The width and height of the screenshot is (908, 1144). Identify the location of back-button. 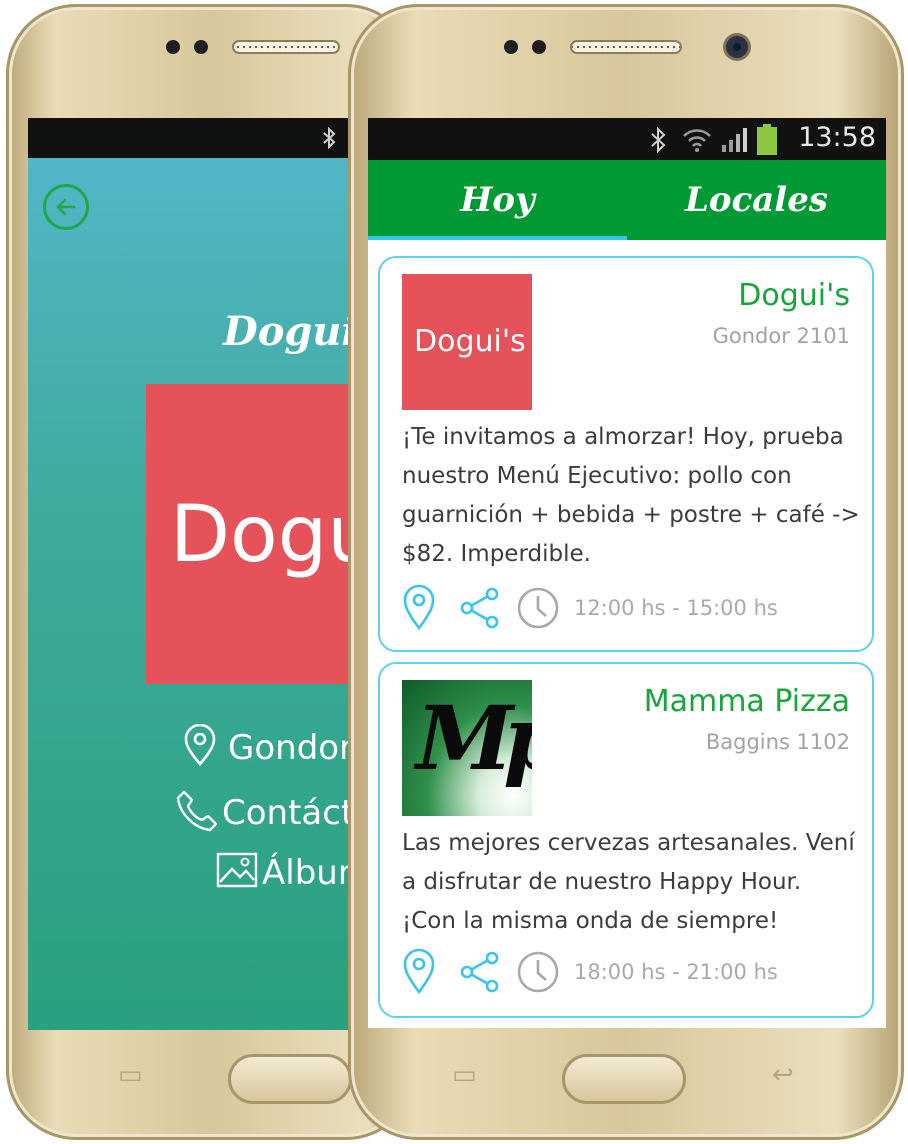
(66, 207).